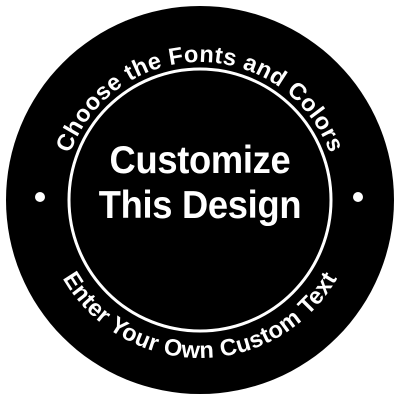  Describe the element at coordinates (200, 160) in the screenshot. I see `center-line-1: Customize` at that location.